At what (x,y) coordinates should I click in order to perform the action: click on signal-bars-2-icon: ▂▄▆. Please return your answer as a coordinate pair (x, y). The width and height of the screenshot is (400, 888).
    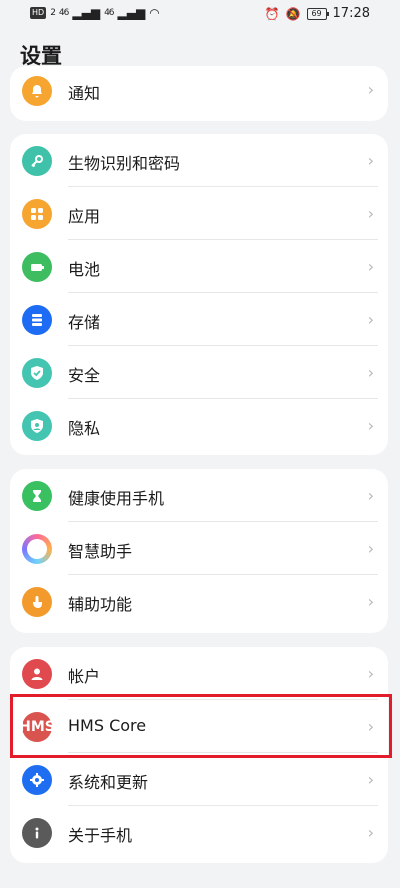
    Looking at the image, I should click on (131, 13).